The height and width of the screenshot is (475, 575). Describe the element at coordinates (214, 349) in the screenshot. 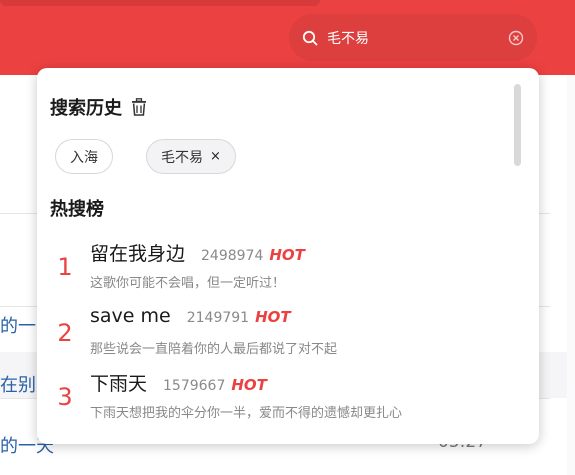

I see `hot-description: 那些说会一直陪着你的人最后都说了对不起` at that location.